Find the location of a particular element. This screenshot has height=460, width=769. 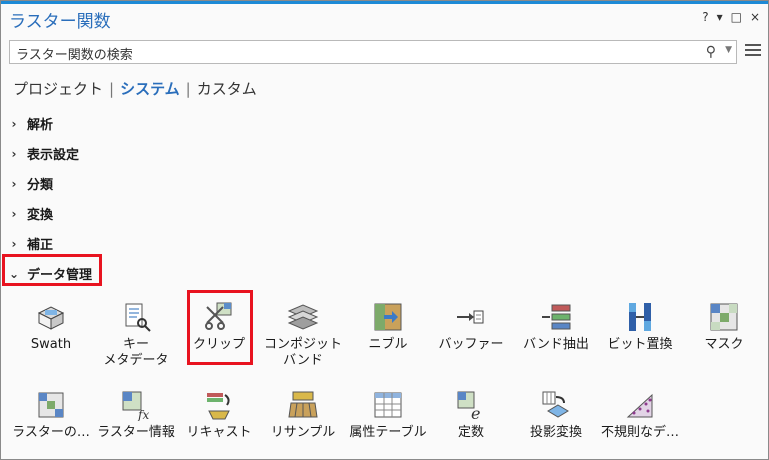

tool-raster-info: fx ラスター情報 is located at coordinates (136, 415).